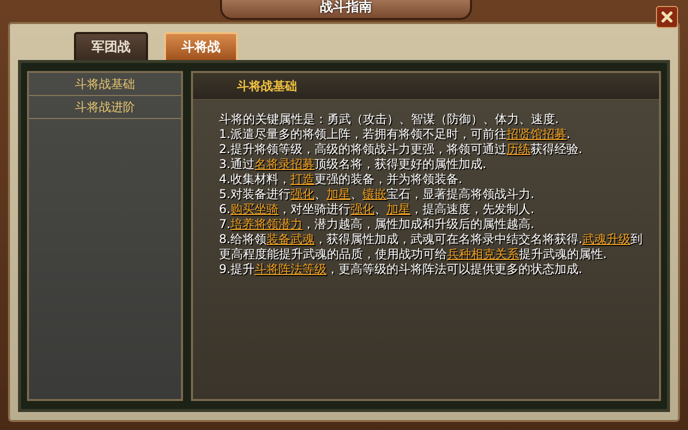 The width and height of the screenshot is (688, 430). I want to click on link: 镶嵌, so click(374, 194).